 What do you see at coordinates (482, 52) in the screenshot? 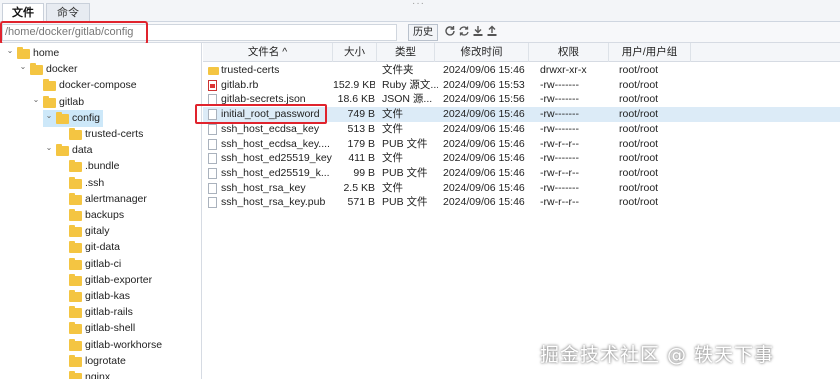
I see `column-header-time: 修改时间` at bounding box center [482, 52].